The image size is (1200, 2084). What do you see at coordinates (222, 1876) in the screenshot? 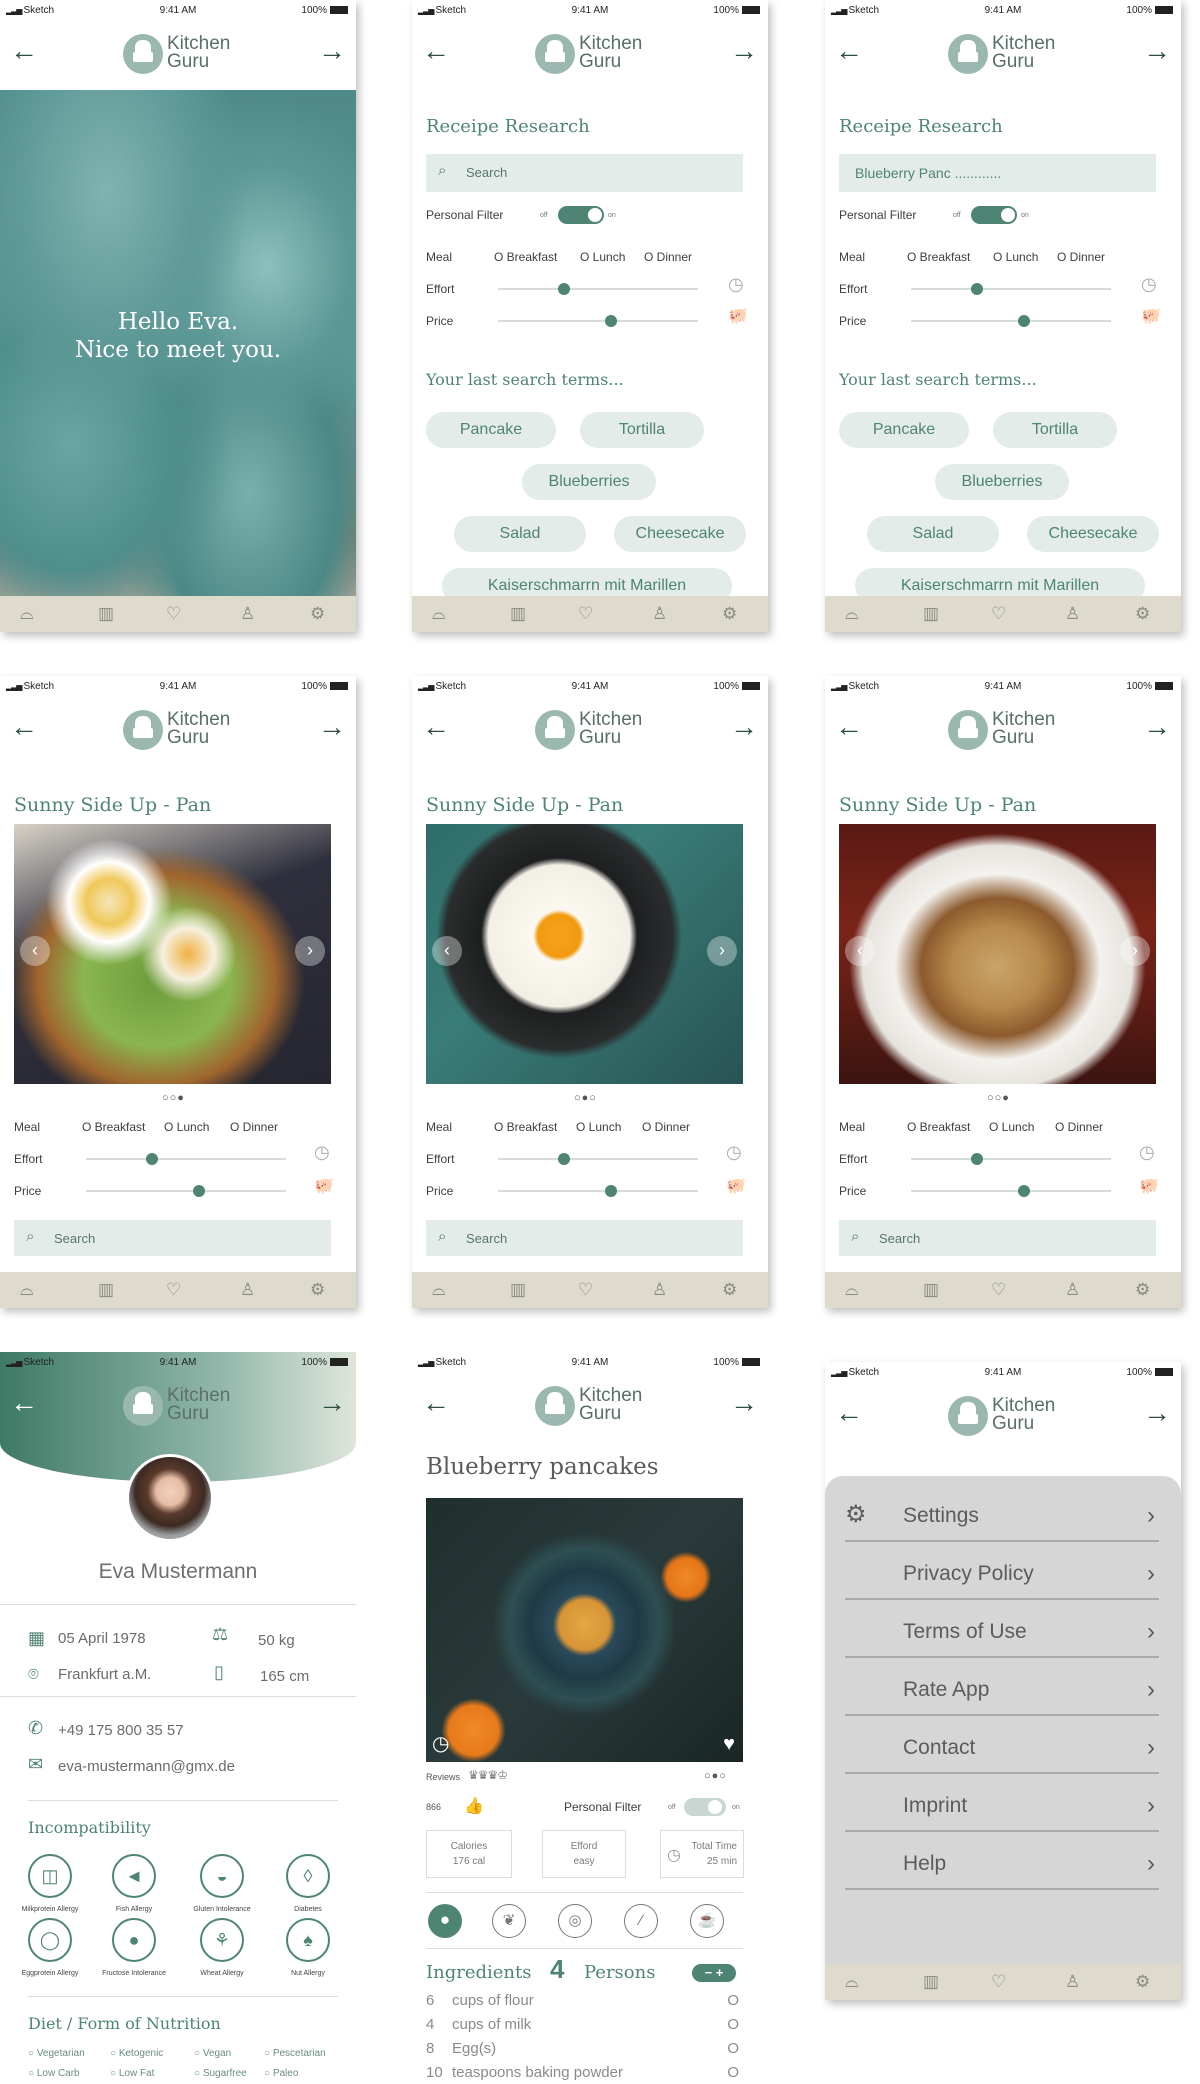
I see `bread-icon: ◒` at bounding box center [222, 1876].